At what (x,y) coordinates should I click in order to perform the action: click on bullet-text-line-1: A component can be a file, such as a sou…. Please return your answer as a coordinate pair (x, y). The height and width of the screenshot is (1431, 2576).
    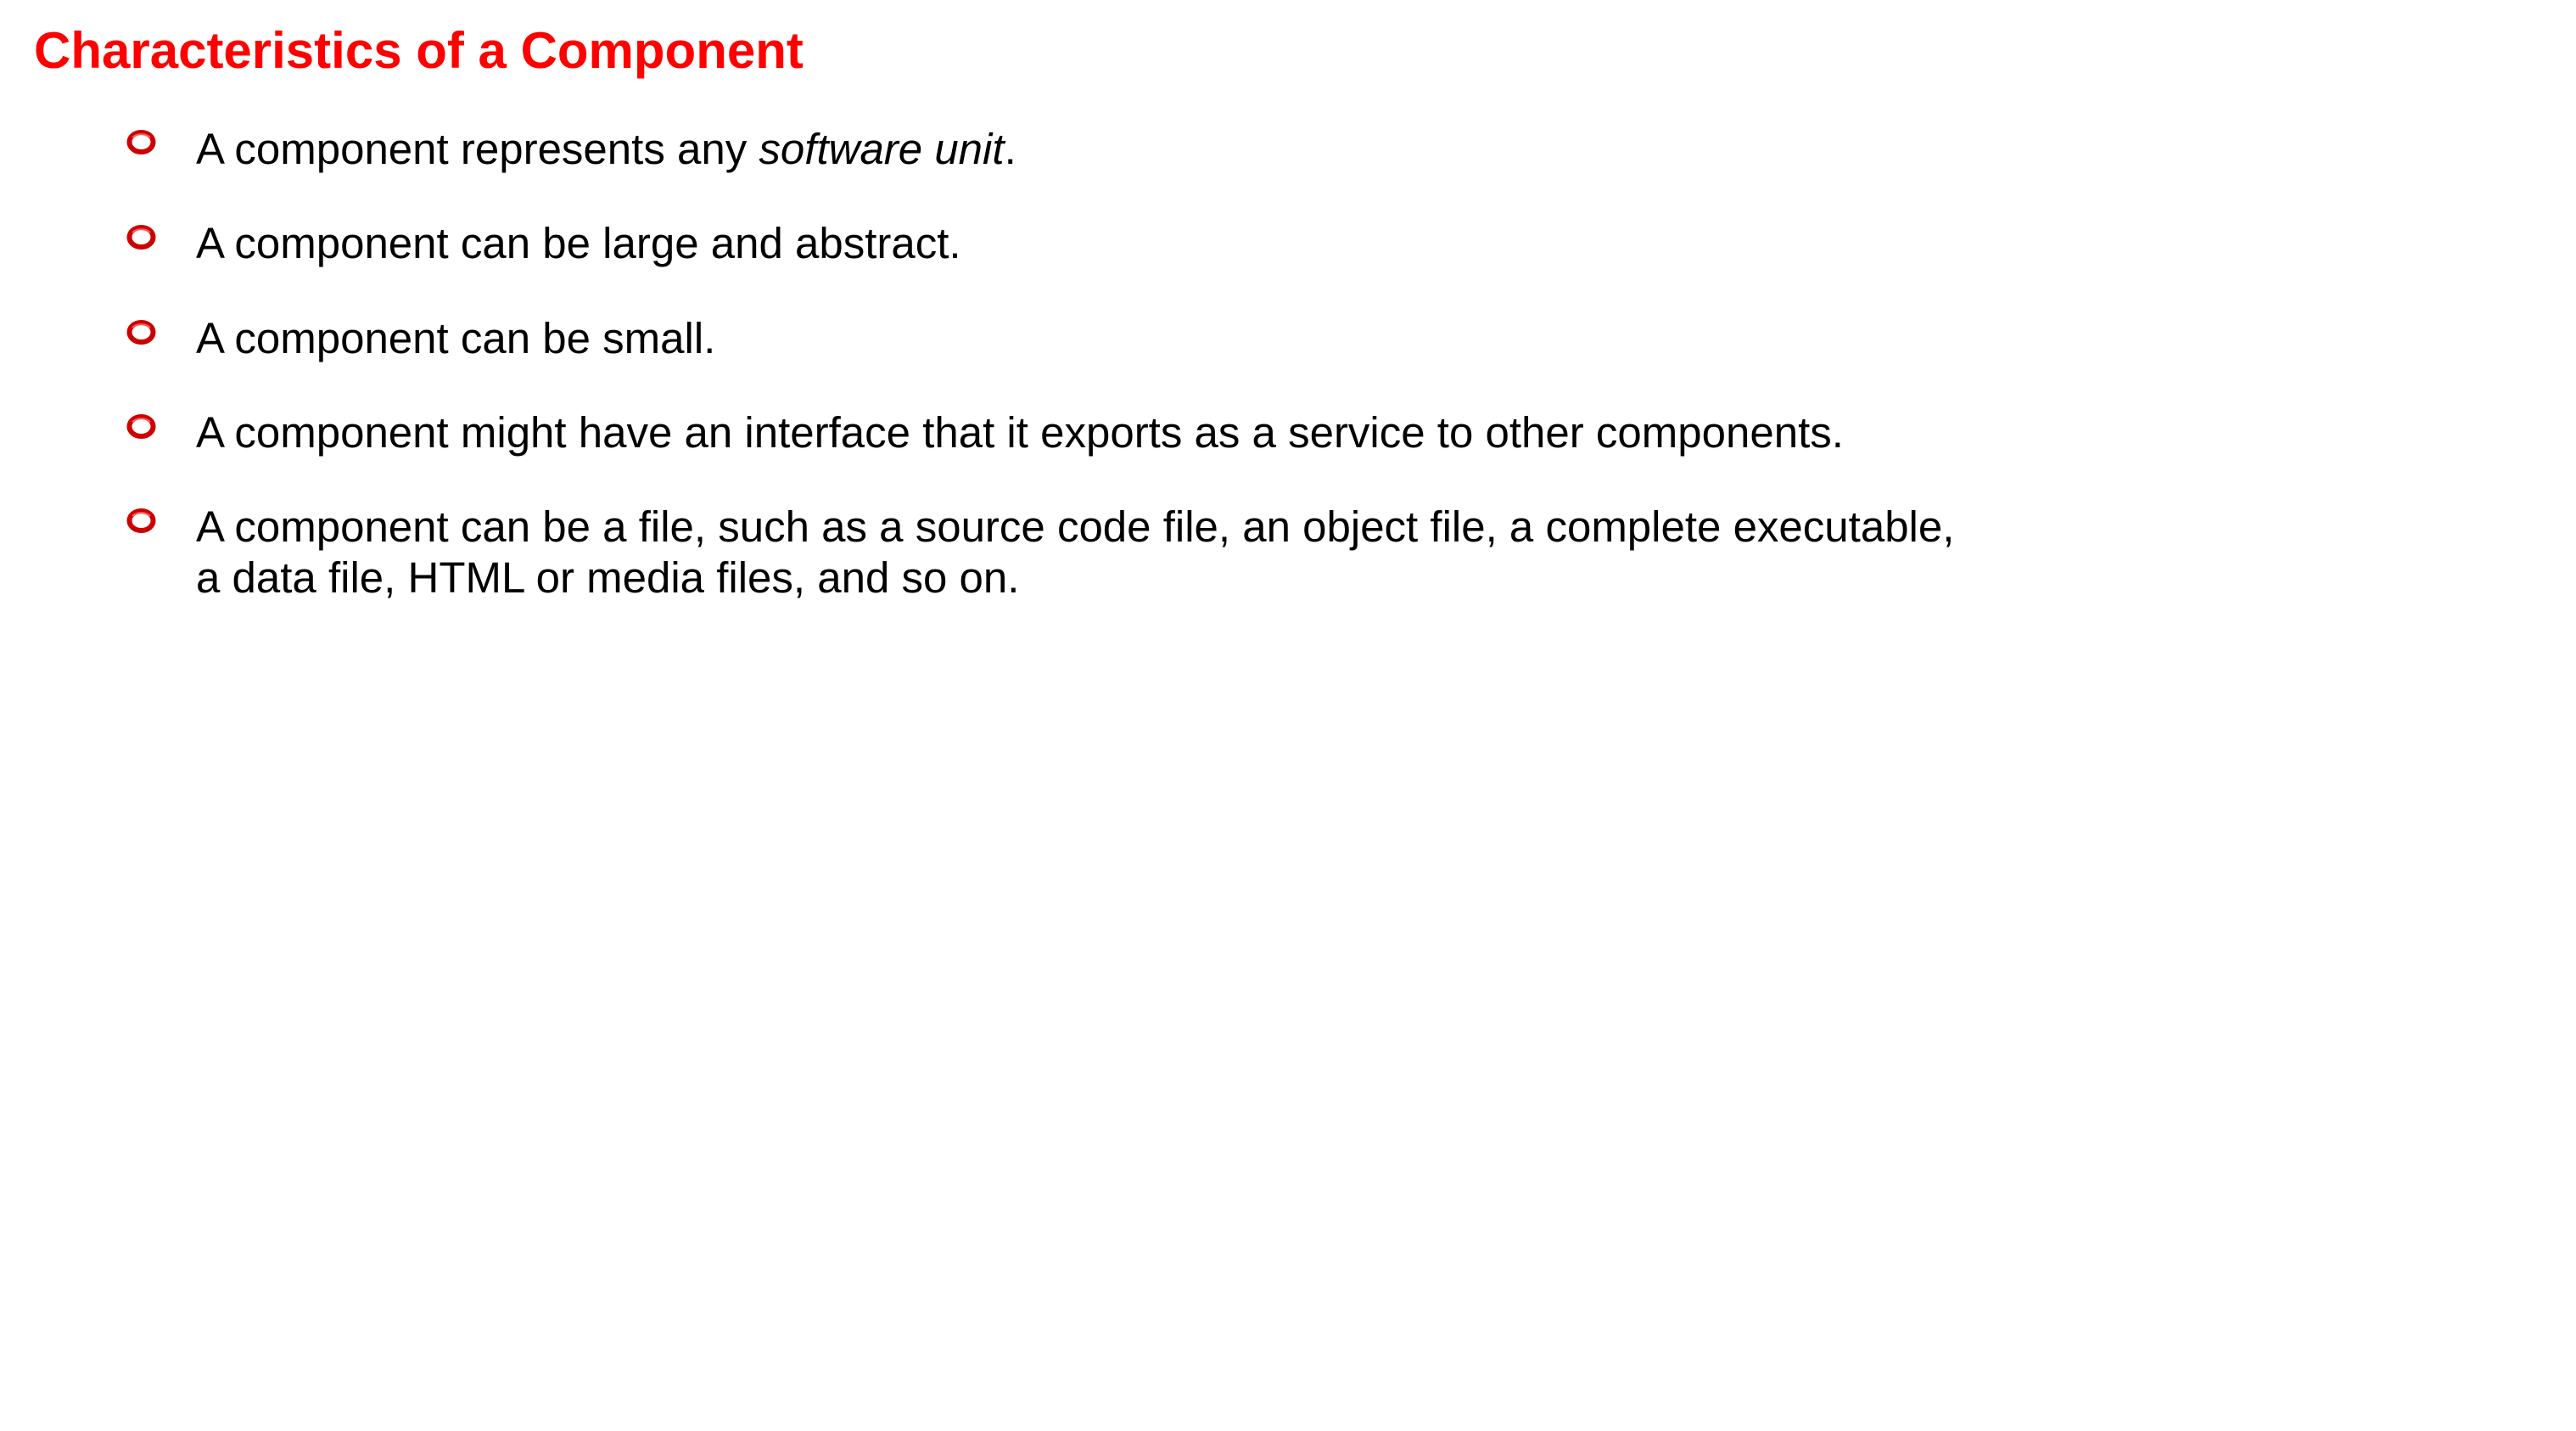
    Looking at the image, I should click on (1076, 527).